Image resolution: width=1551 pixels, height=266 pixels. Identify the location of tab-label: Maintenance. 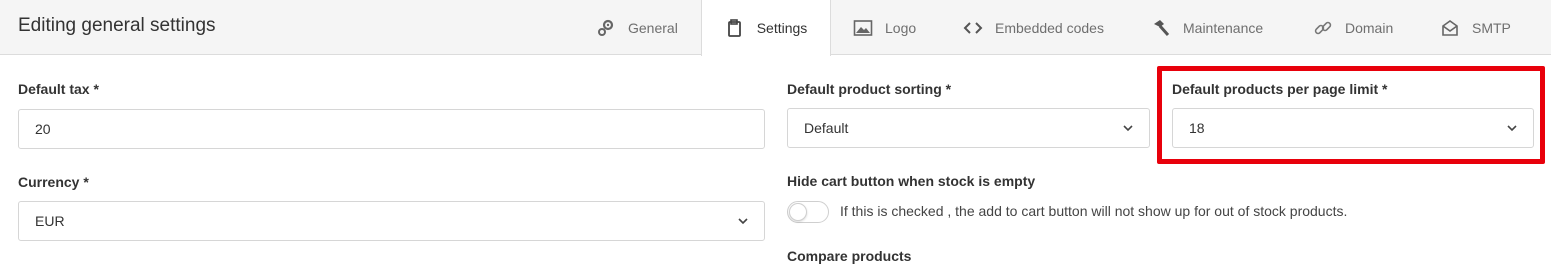
(1223, 27).